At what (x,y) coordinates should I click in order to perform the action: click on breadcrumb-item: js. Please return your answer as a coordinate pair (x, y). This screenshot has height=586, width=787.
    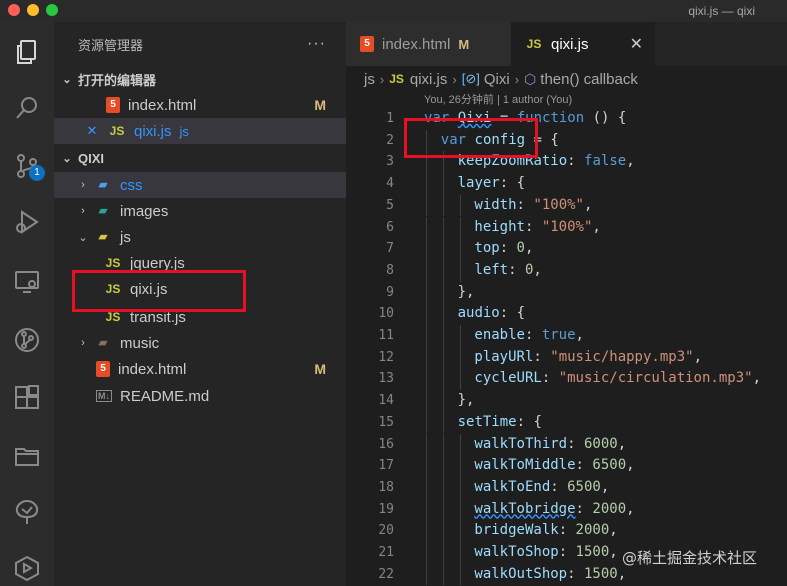
    Looking at the image, I should click on (369, 79).